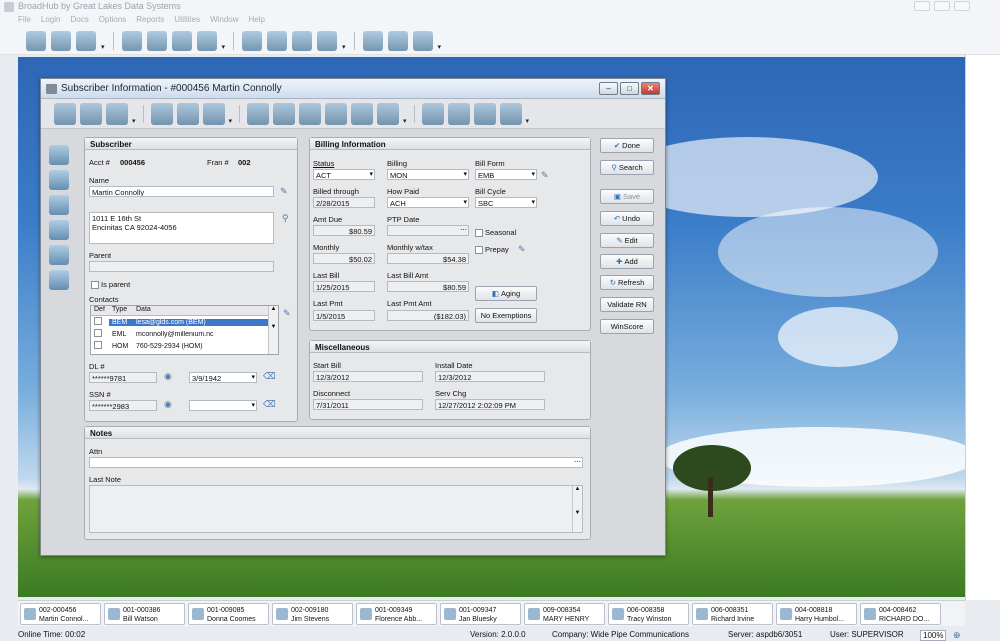 The height and width of the screenshot is (641, 1000). What do you see at coordinates (479, 250) in the screenshot?
I see `prepay-checkbox` at bounding box center [479, 250].